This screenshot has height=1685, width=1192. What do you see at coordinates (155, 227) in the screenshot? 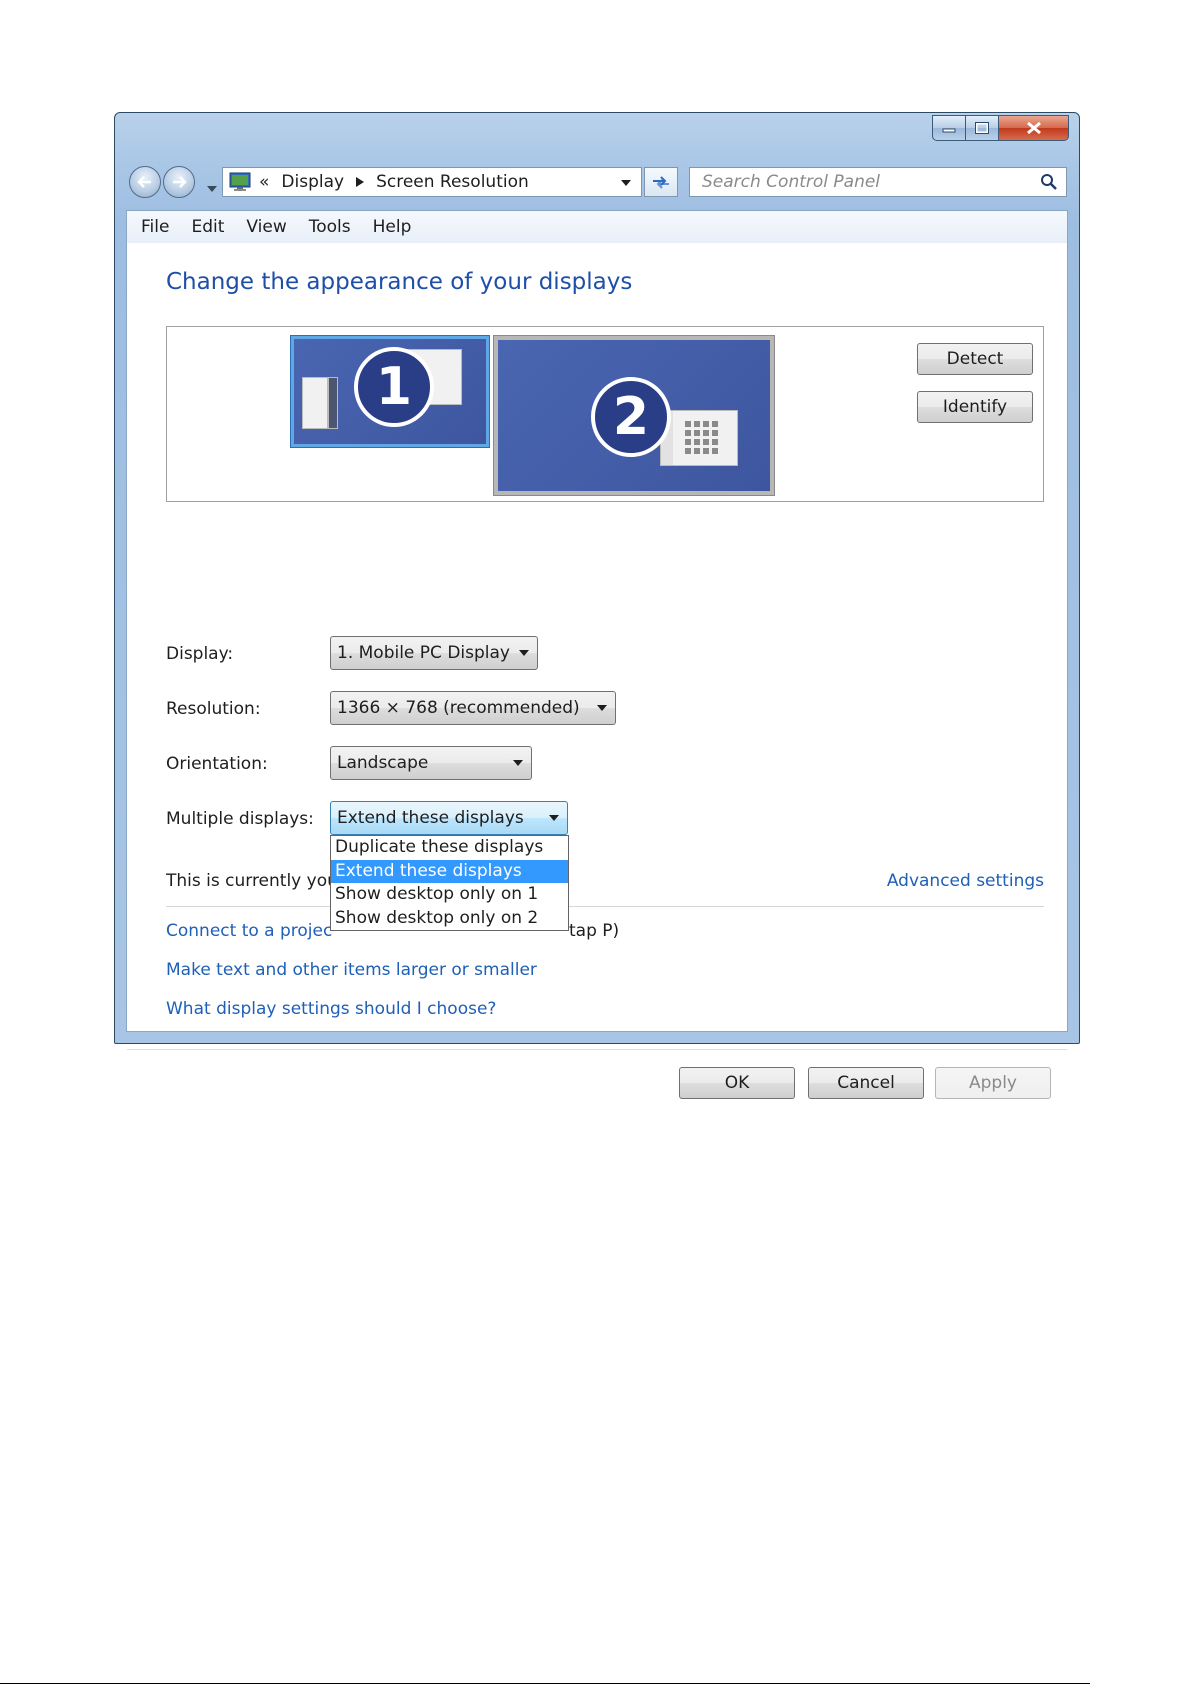
I see `menu-file: File` at bounding box center [155, 227].